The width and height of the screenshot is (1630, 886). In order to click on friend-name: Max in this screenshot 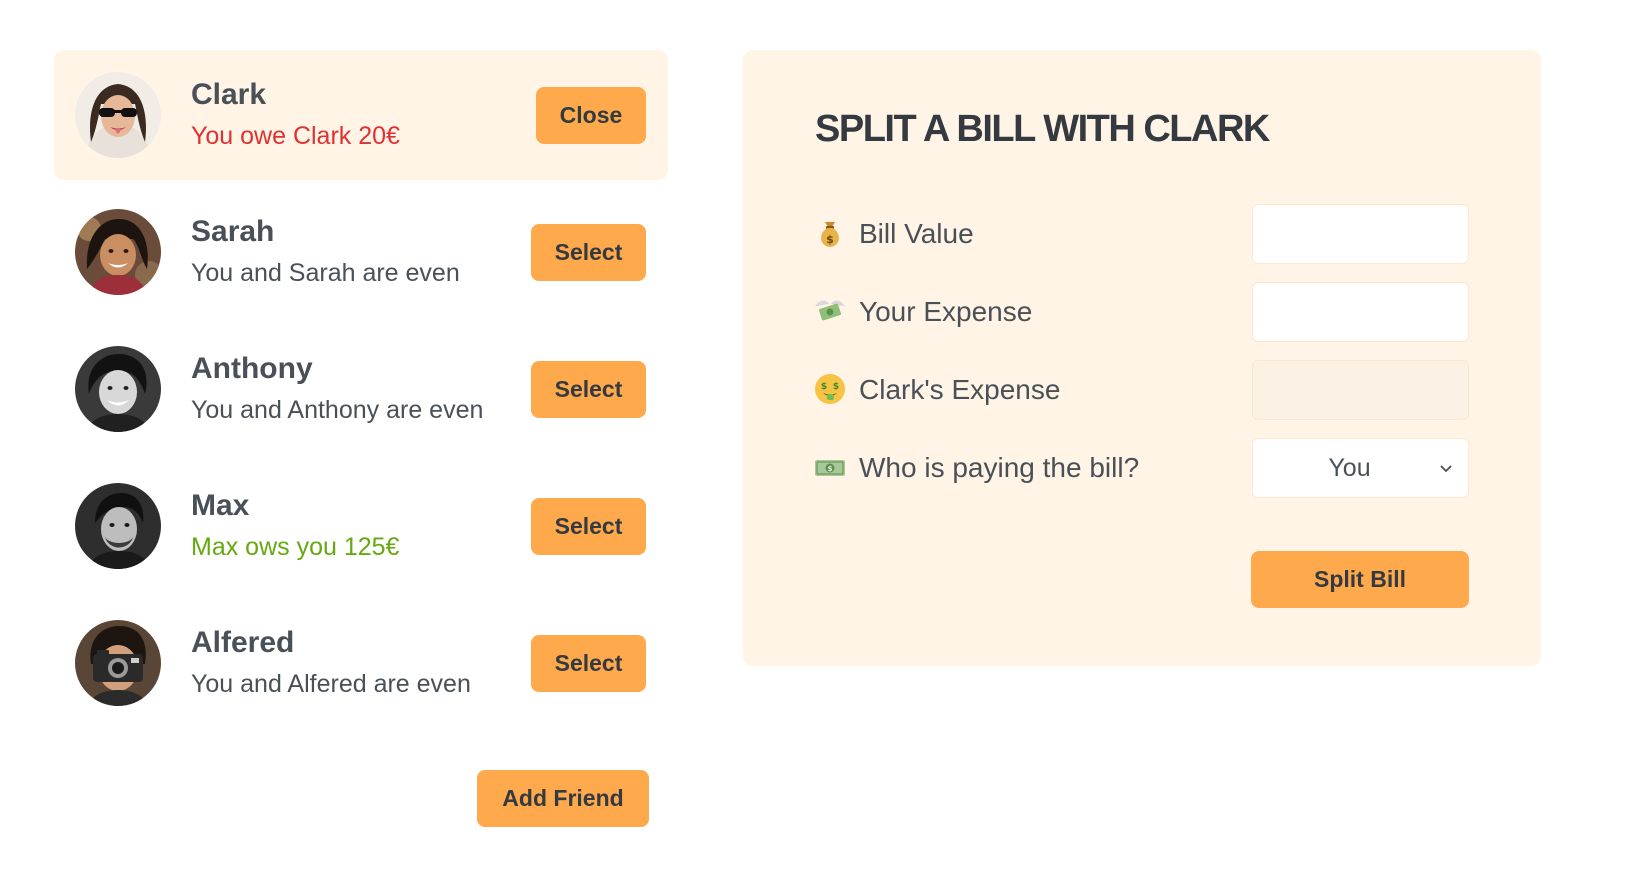, I will do `click(220, 505)`.